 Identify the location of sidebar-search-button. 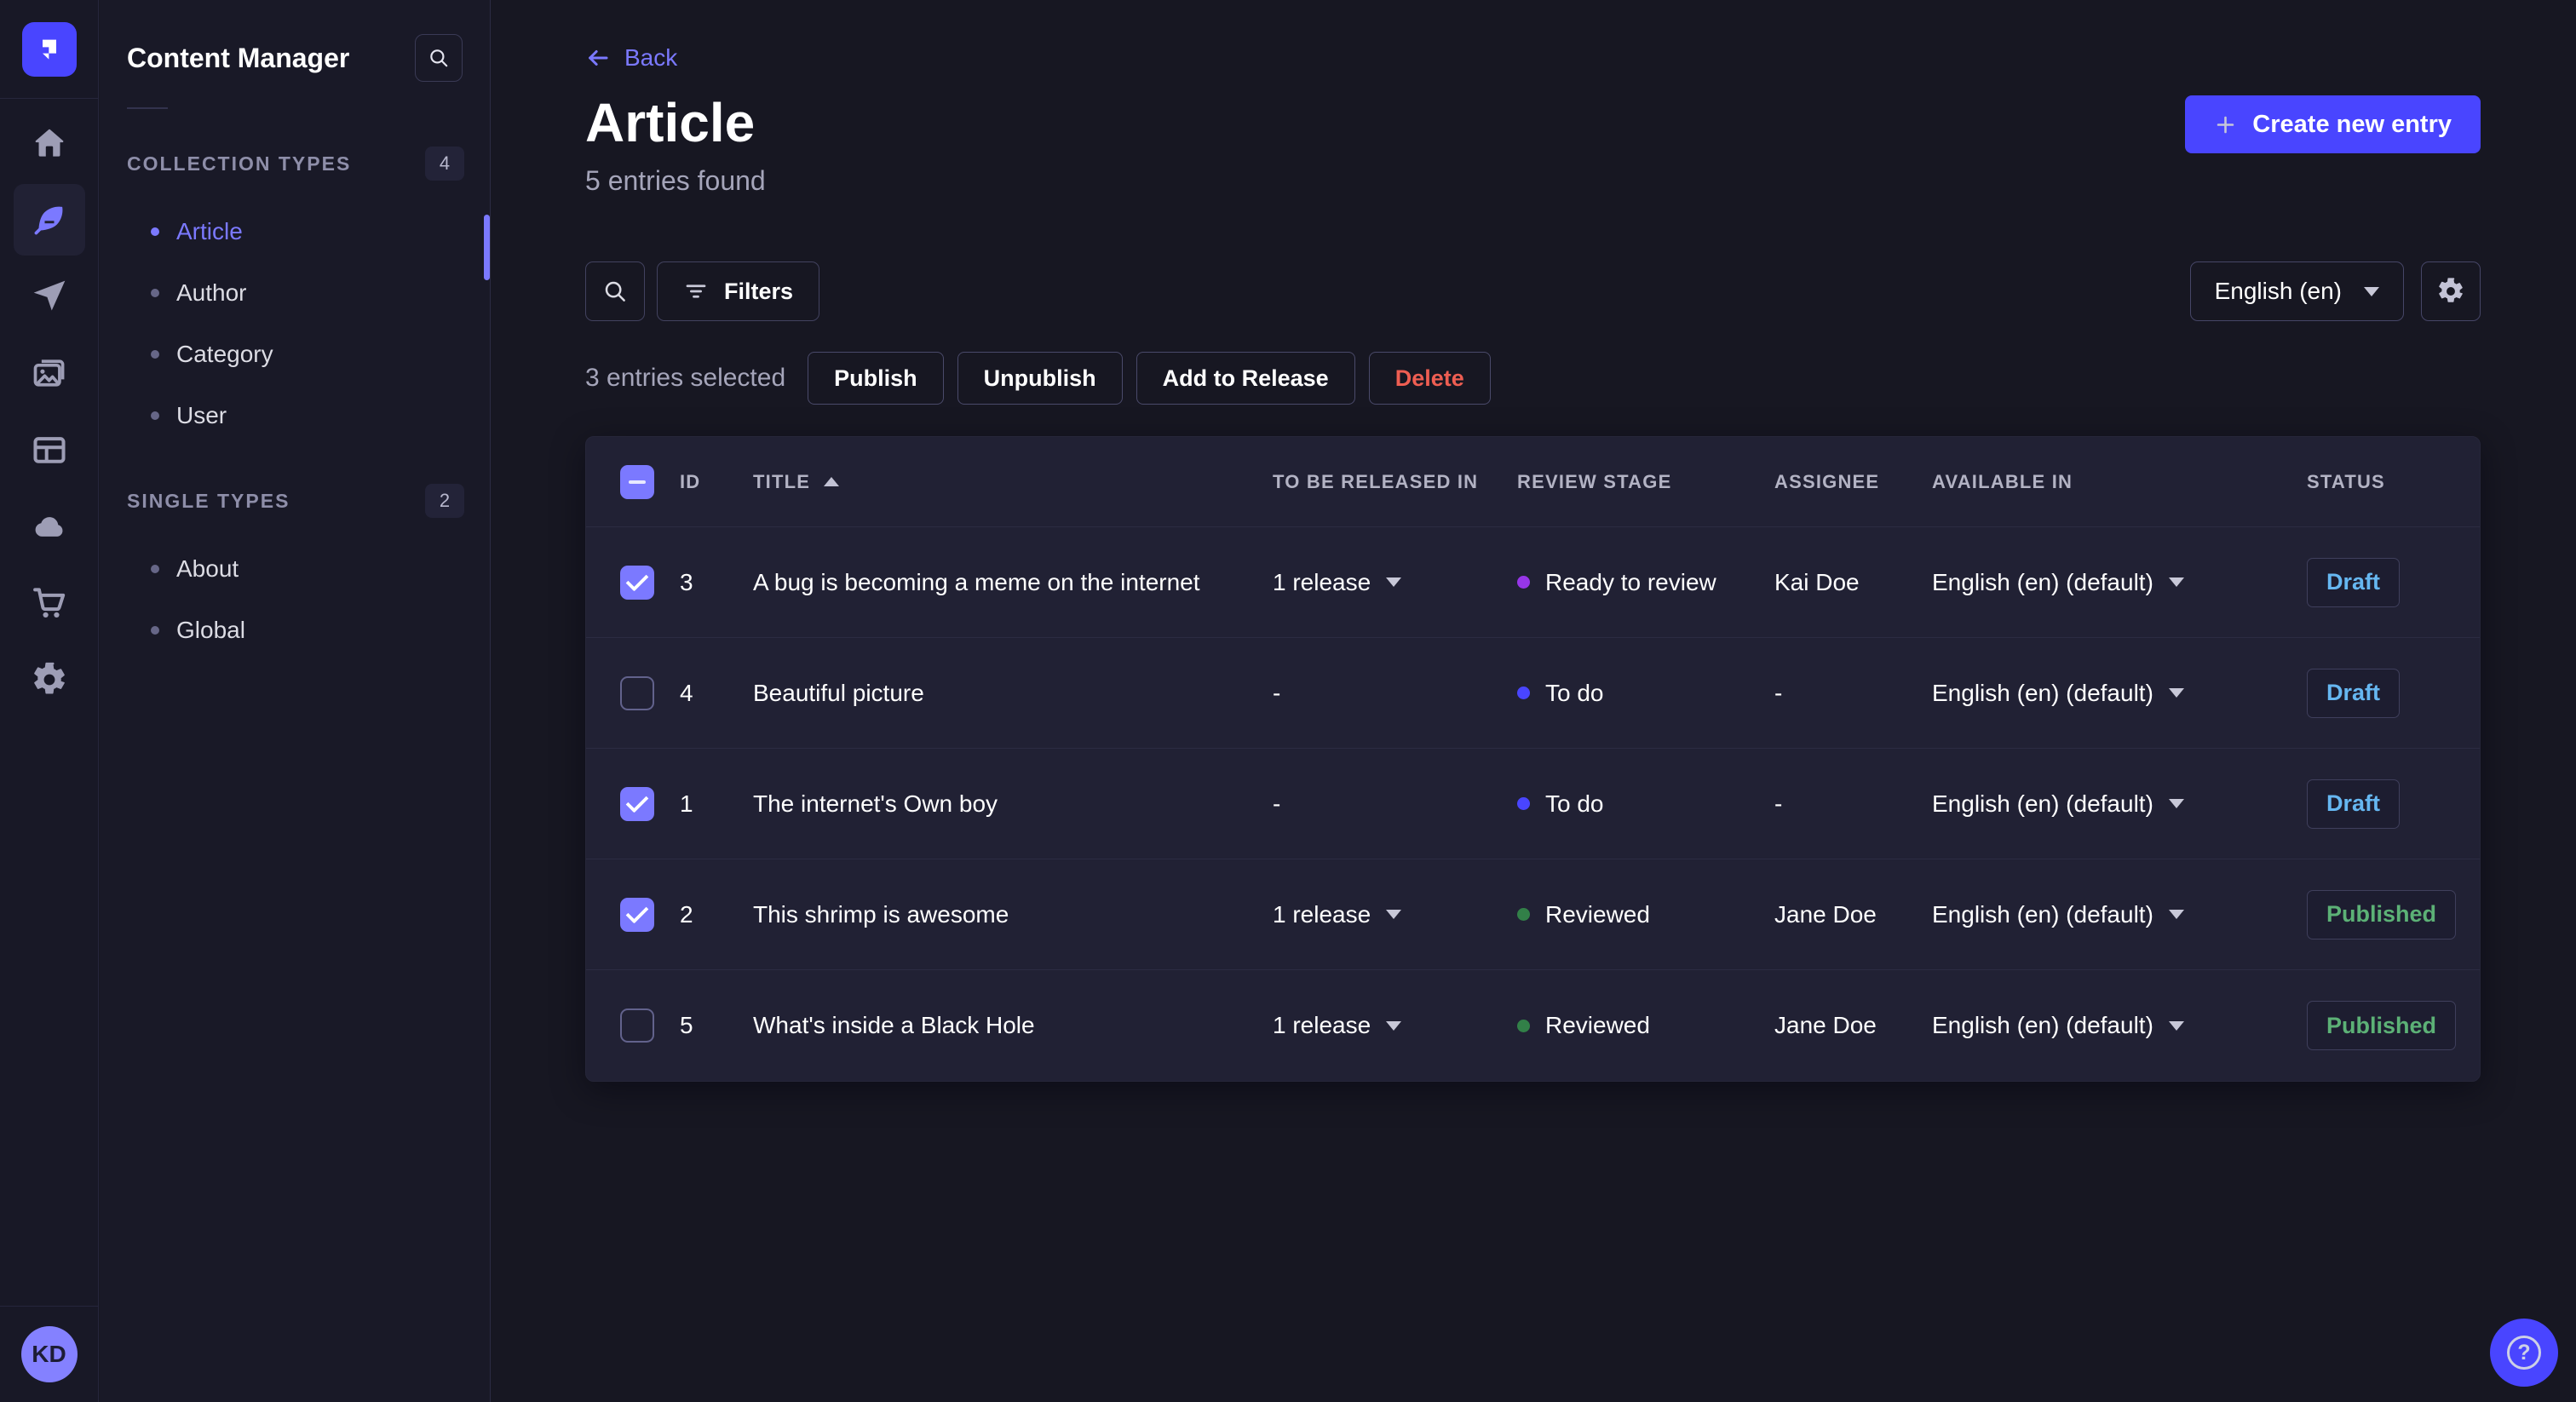
(439, 58).